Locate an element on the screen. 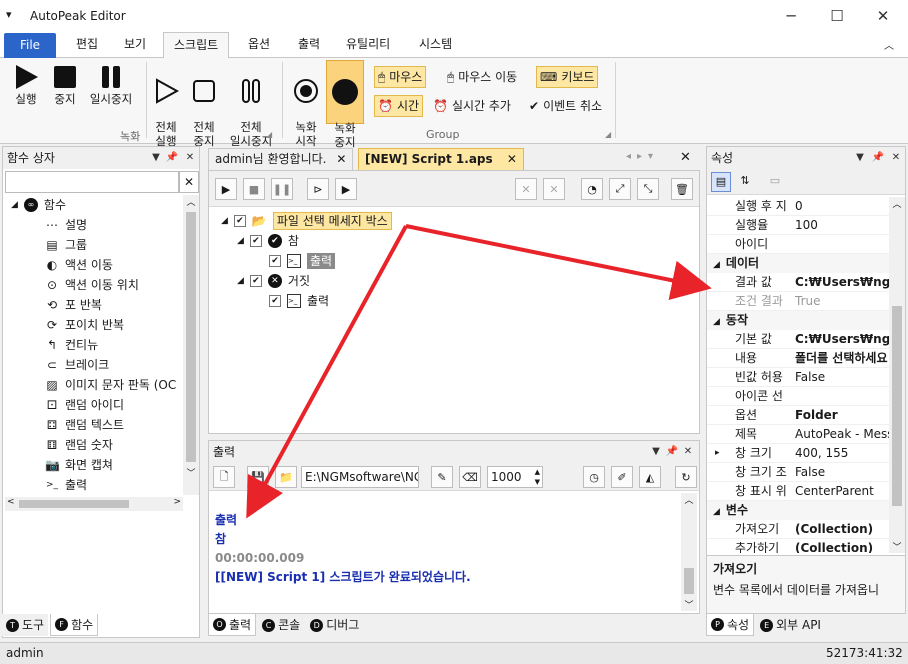 Image resolution: width=908 pixels, height=664 pixels. prop-row: 가져오기 (Collection) is located at coordinates (798, 529).